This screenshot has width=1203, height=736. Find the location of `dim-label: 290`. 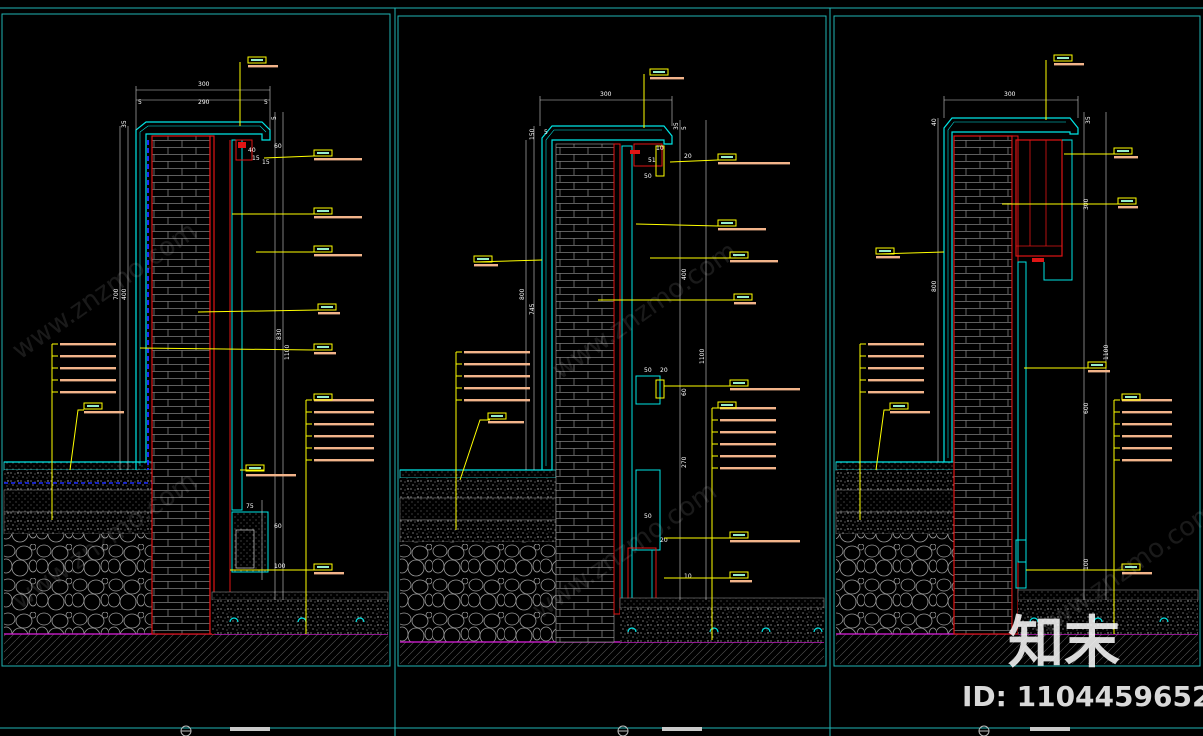

dim-label: 290 is located at coordinates (204, 102).